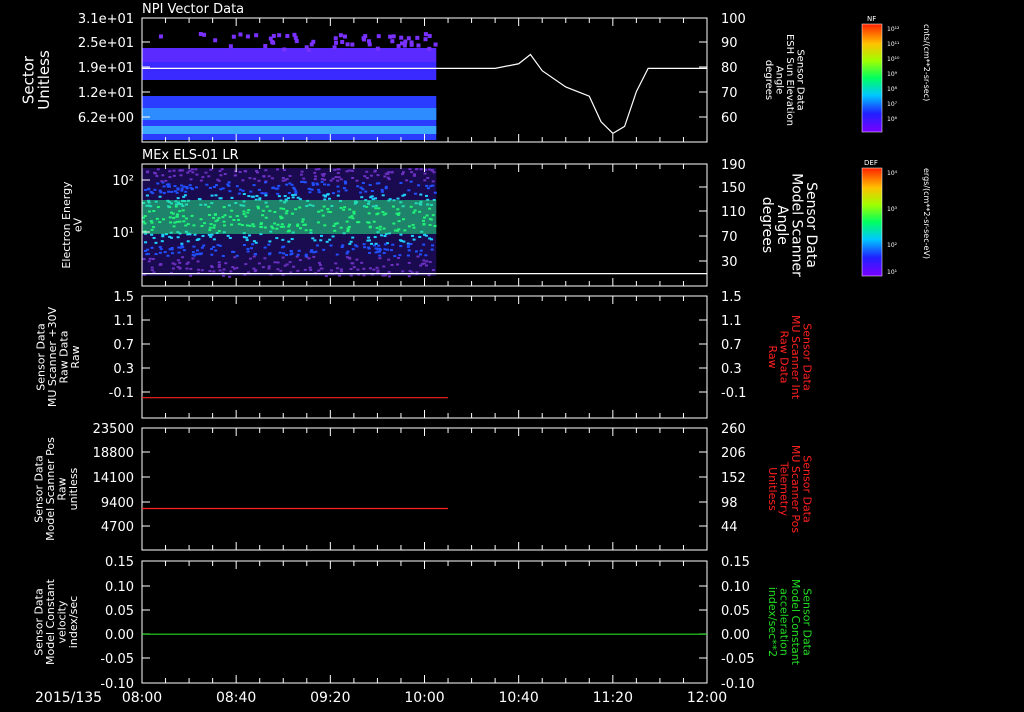 Image resolution: width=1024 pixels, height=712 pixels. I want to click on colorbar-nf-tick: 10⁹, so click(892, 74).